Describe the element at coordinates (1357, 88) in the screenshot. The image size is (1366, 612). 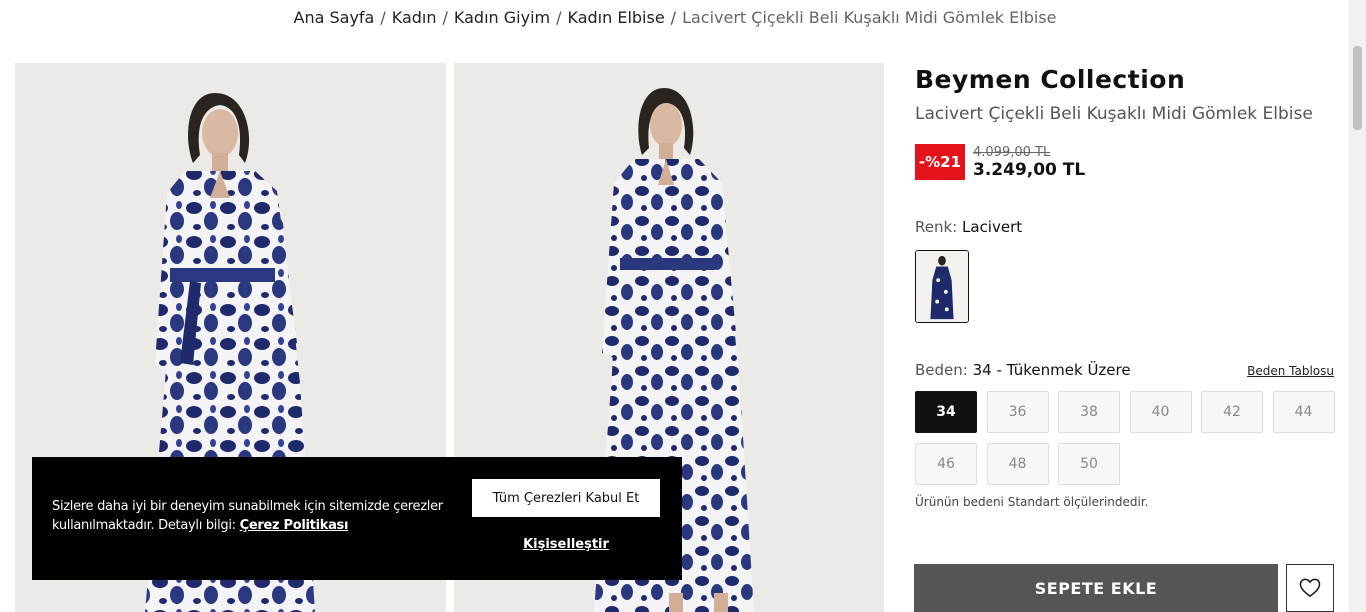
I see `scrollbar-thumb` at that location.